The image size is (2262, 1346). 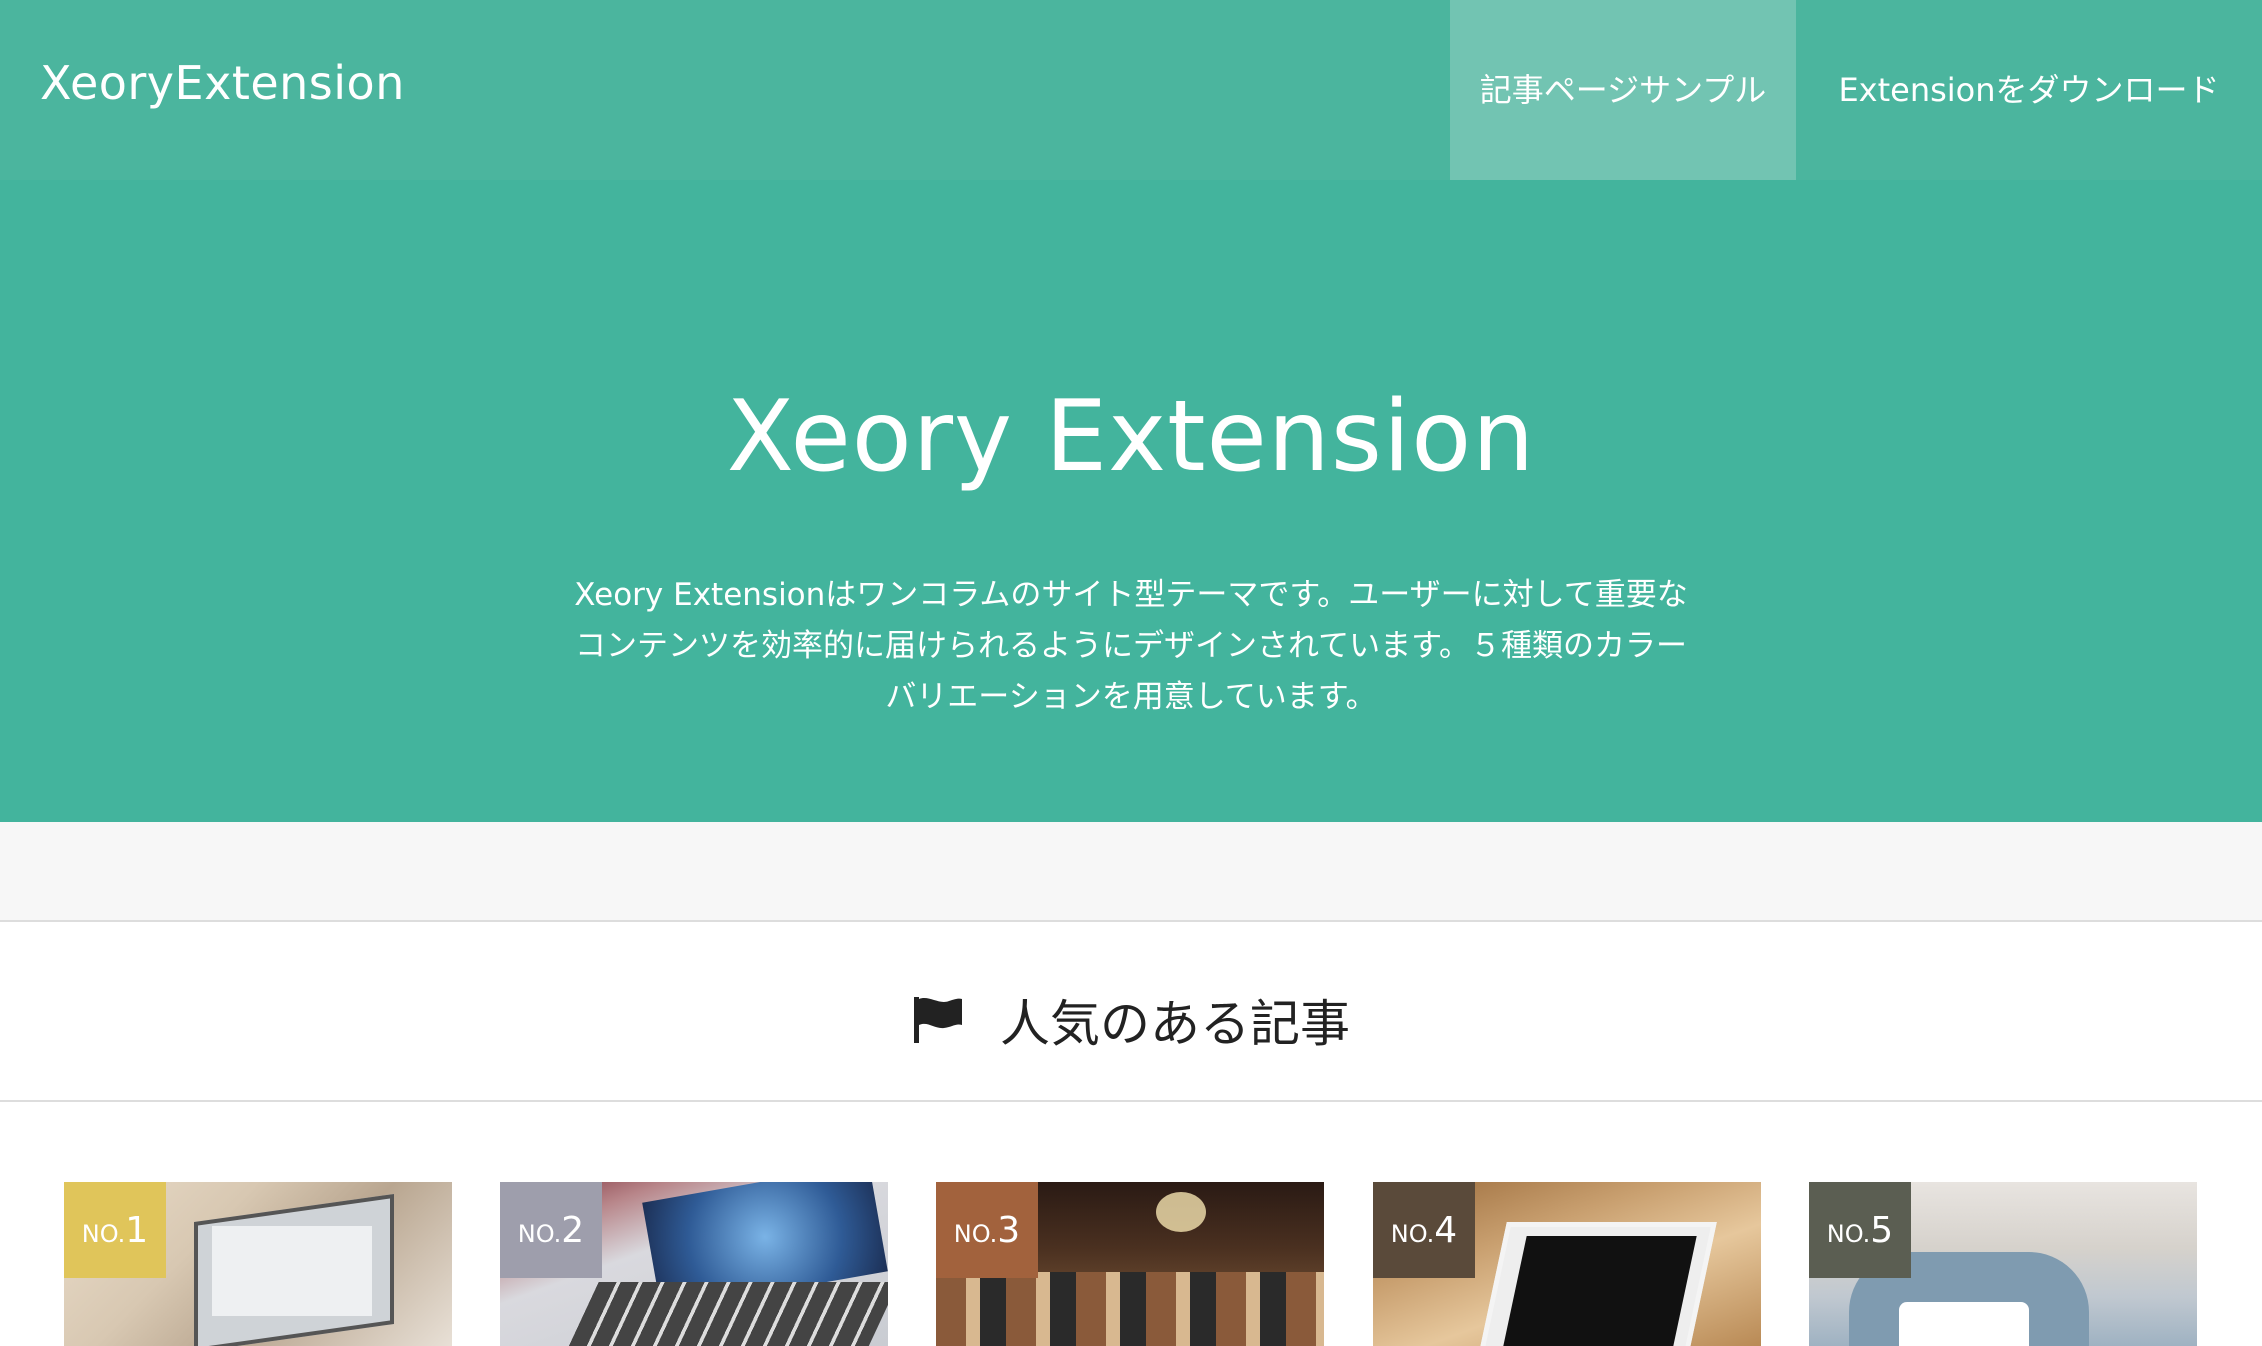 I want to click on rank-number: 1, so click(x=137, y=1230).